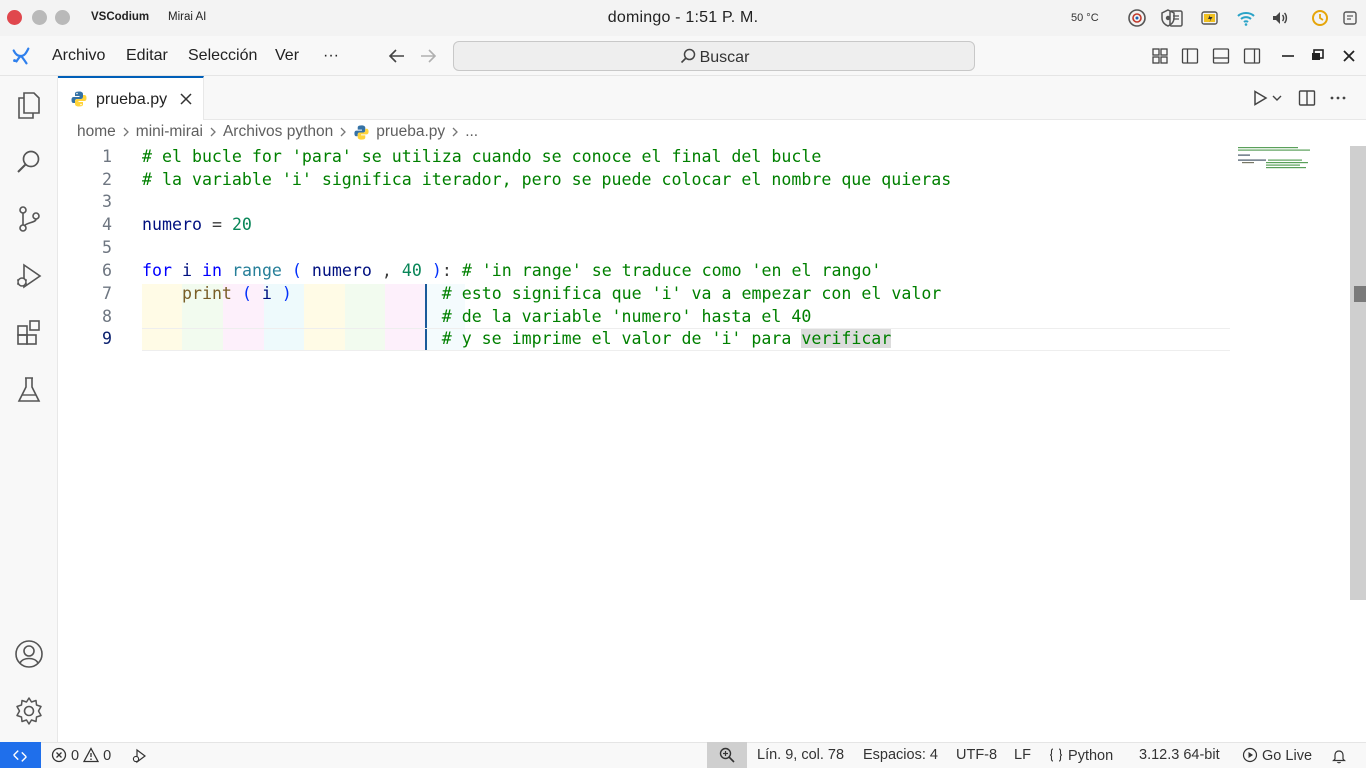 The height and width of the screenshot is (768, 1366). I want to click on code-line: 8 # de la variable 'numero' hasta el 40, so click(644, 317).